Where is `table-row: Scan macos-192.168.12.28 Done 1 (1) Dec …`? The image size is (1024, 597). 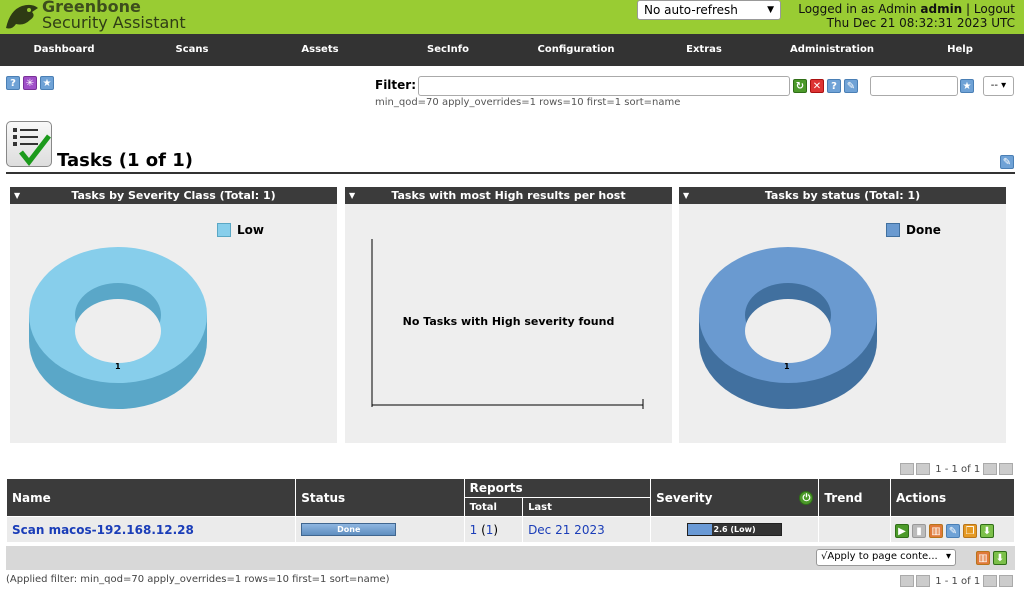 table-row: Scan macos-192.168.12.28 Done 1 (1) Dec … is located at coordinates (510, 529).